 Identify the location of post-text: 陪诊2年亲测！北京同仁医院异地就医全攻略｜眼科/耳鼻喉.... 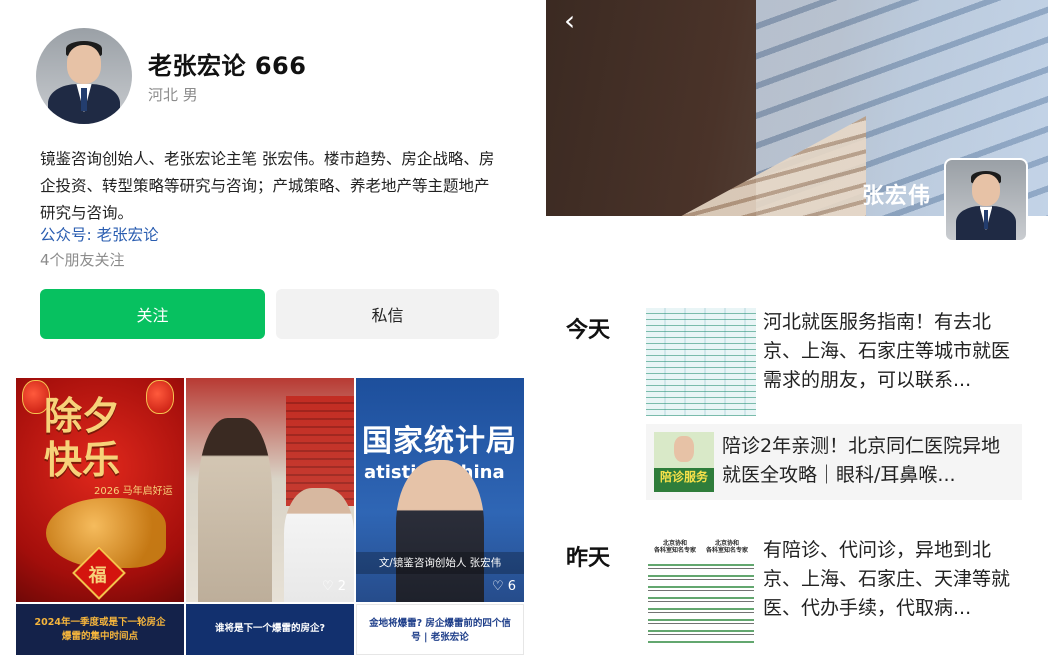
(861, 460).